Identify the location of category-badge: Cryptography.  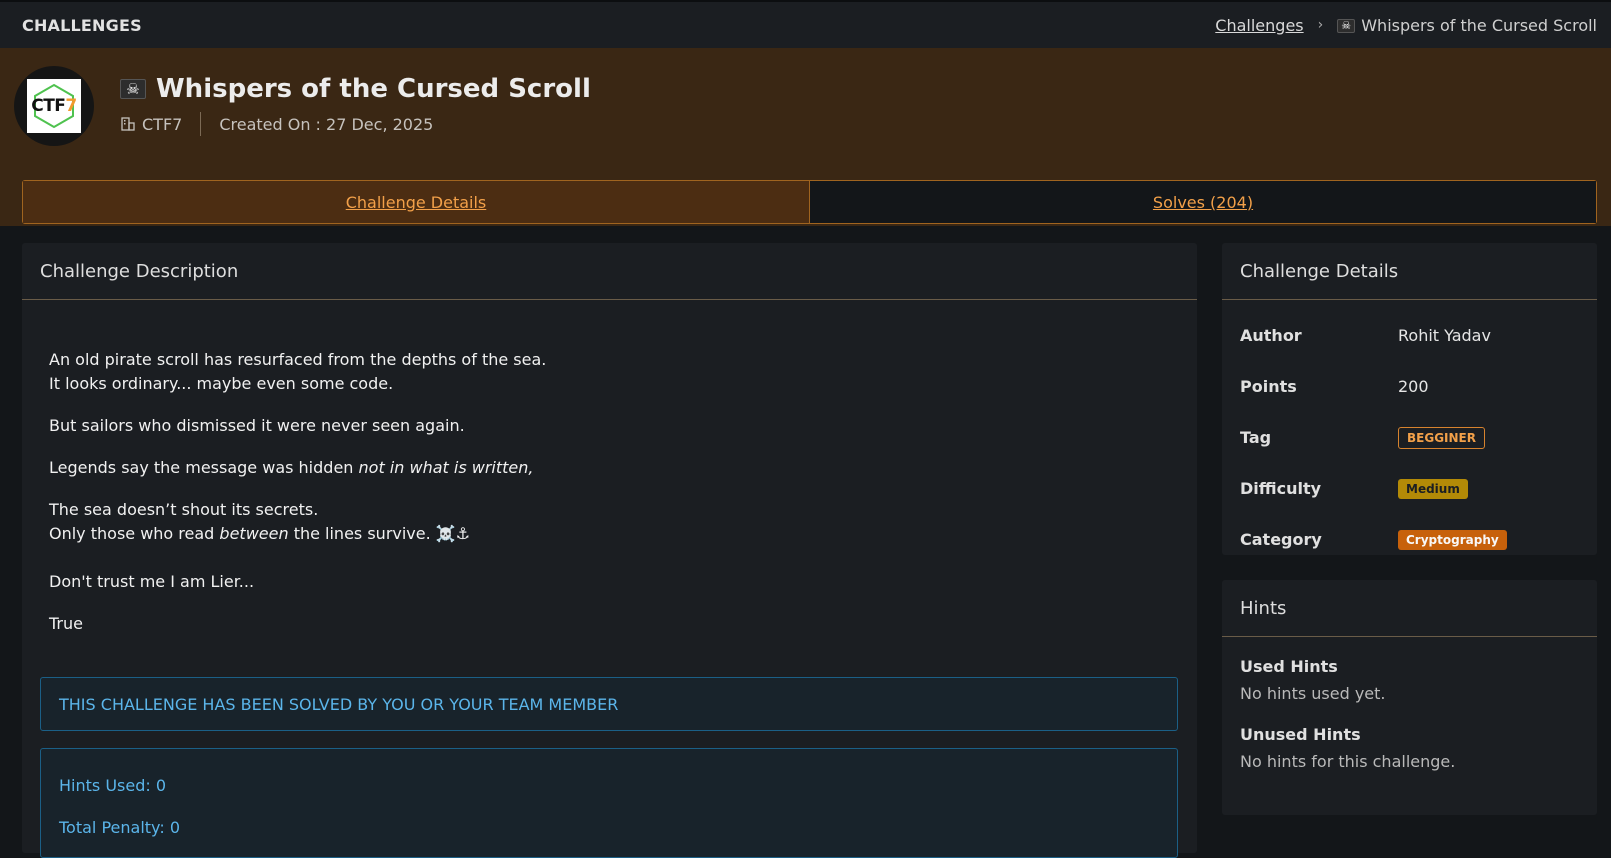
(1452, 540).